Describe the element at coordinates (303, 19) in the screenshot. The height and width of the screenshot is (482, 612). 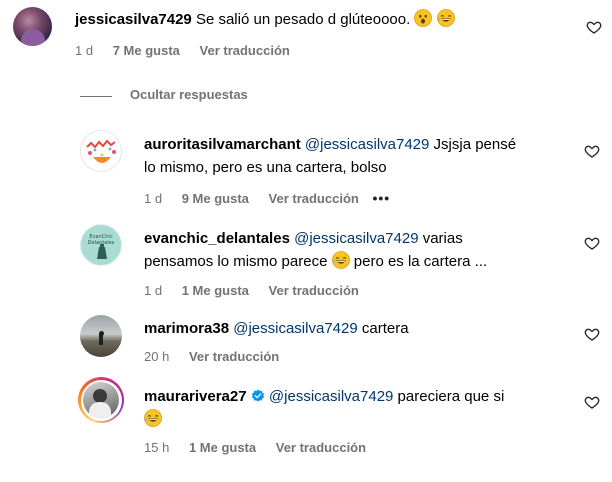
I see `comment-text: Se salió un pesado d glúteoooo.` at that location.